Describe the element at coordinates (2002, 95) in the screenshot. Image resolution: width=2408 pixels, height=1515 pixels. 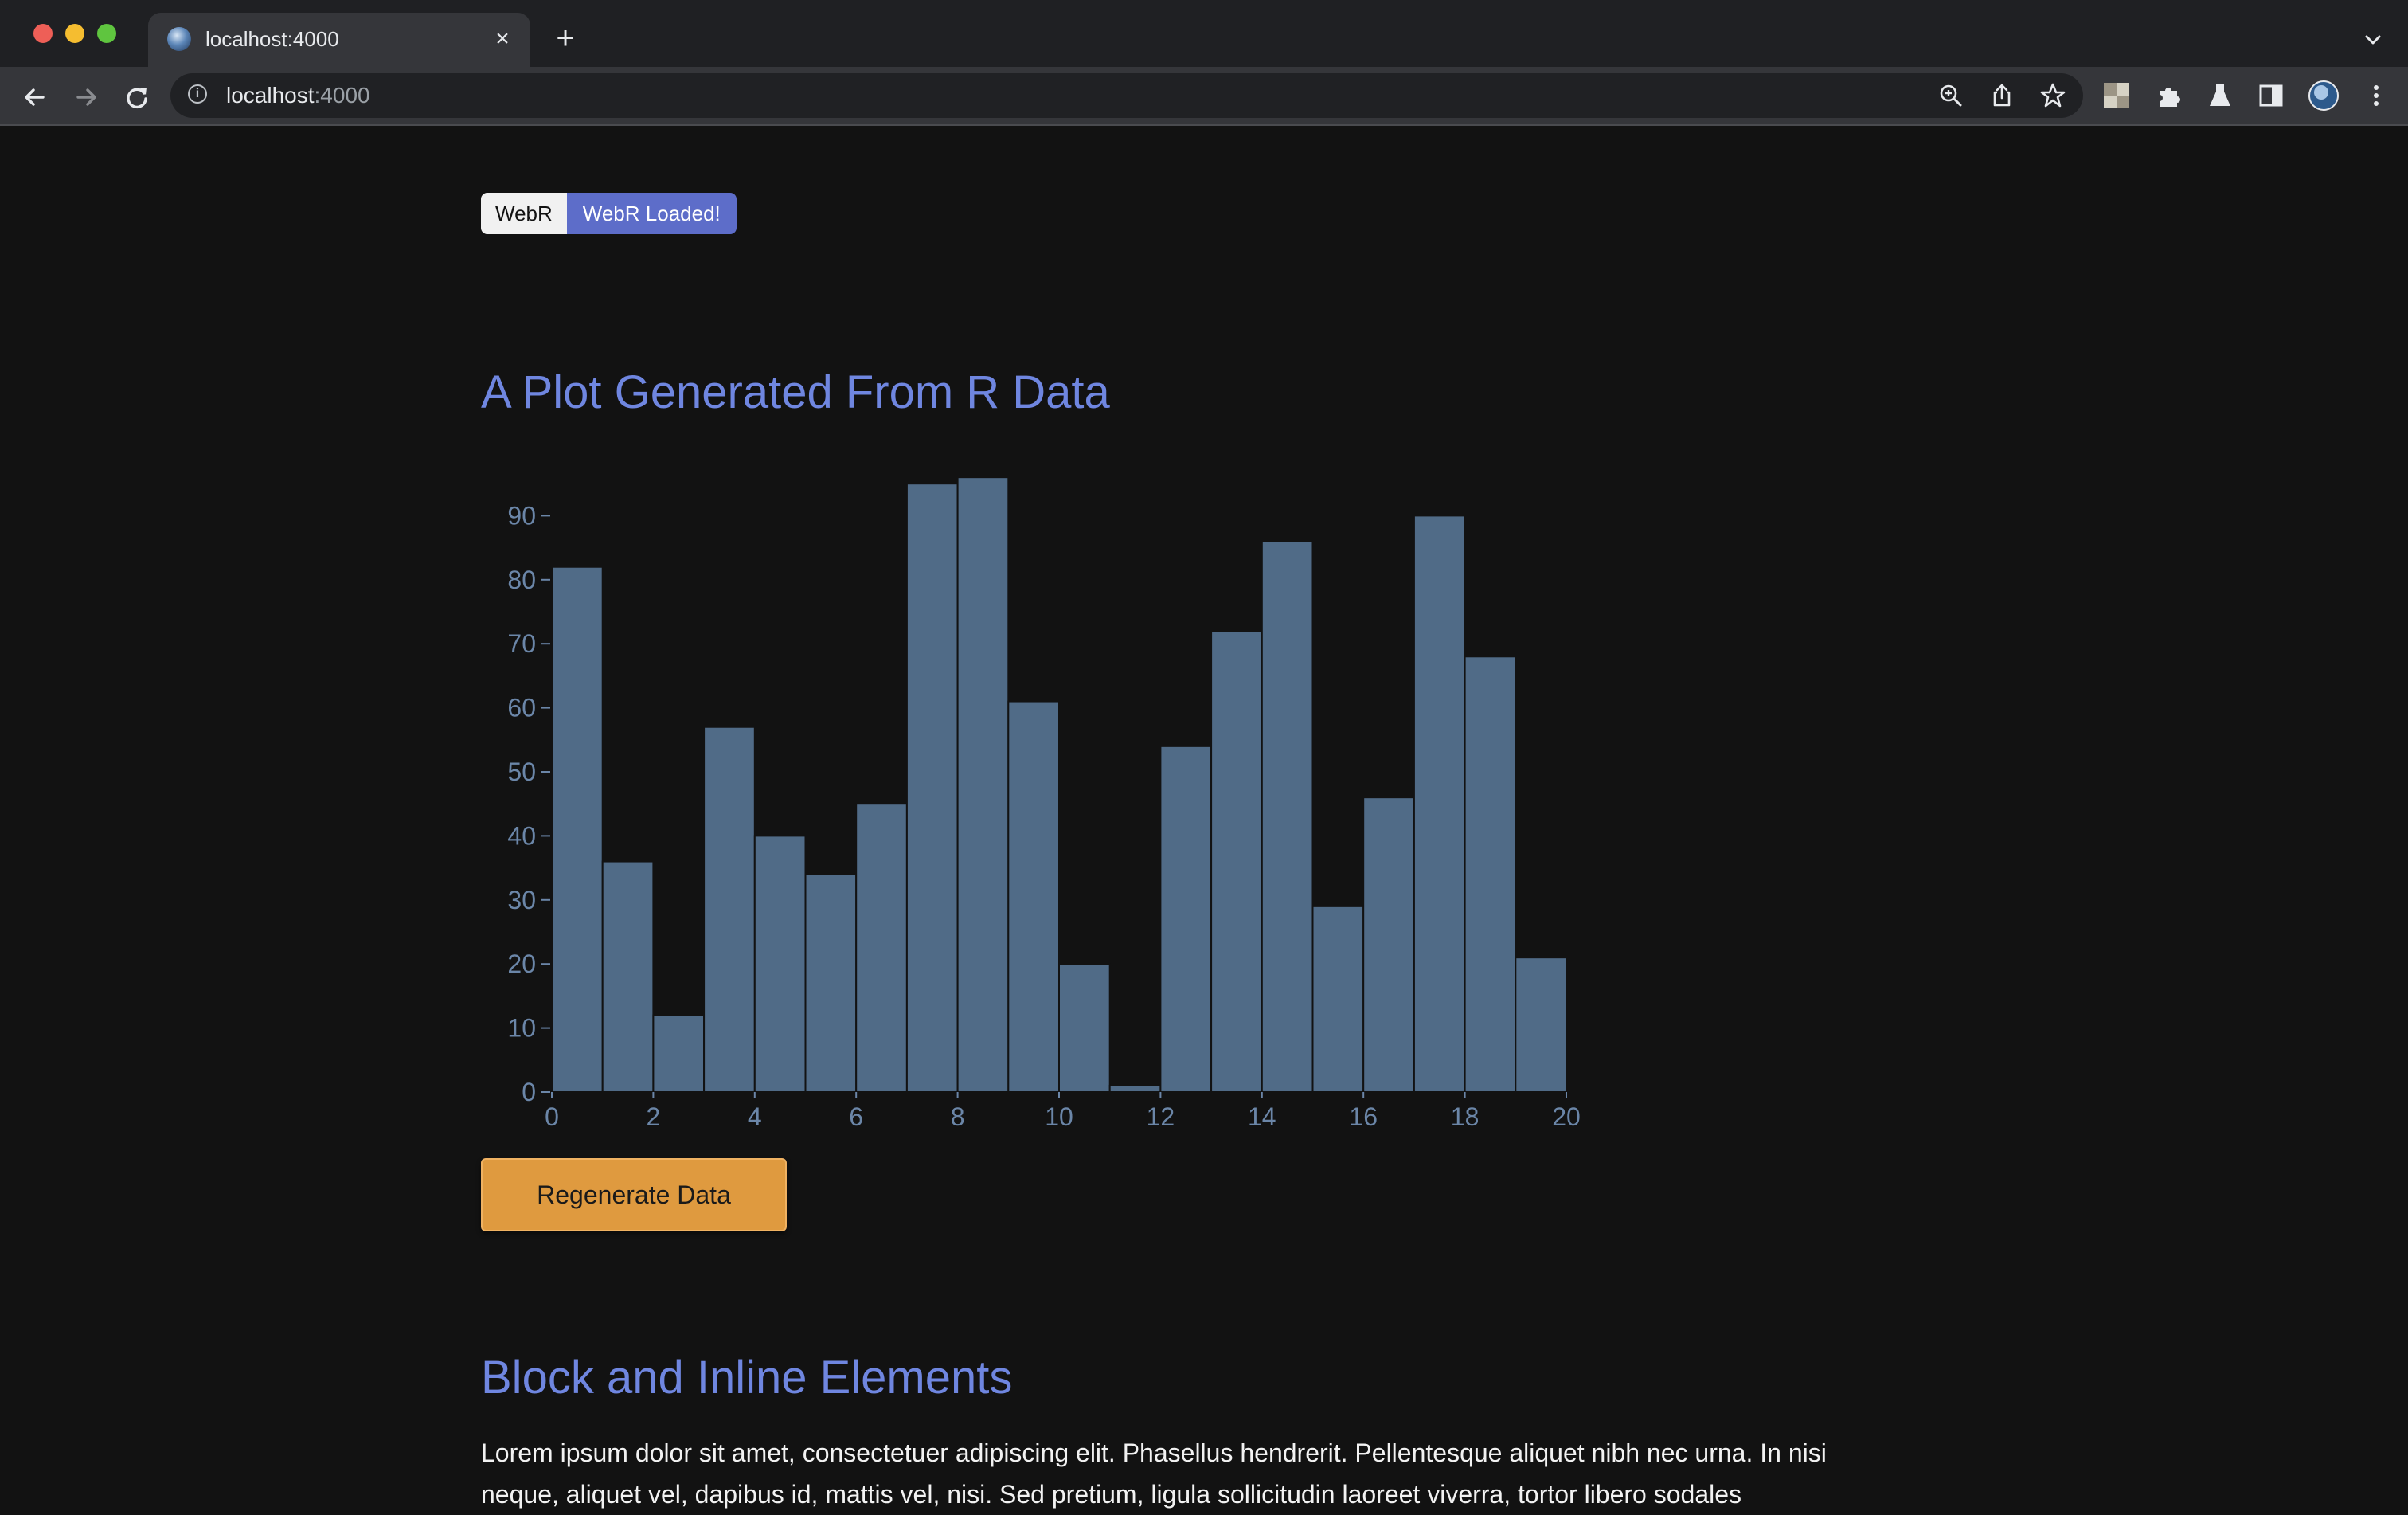
I see `share-icon` at that location.